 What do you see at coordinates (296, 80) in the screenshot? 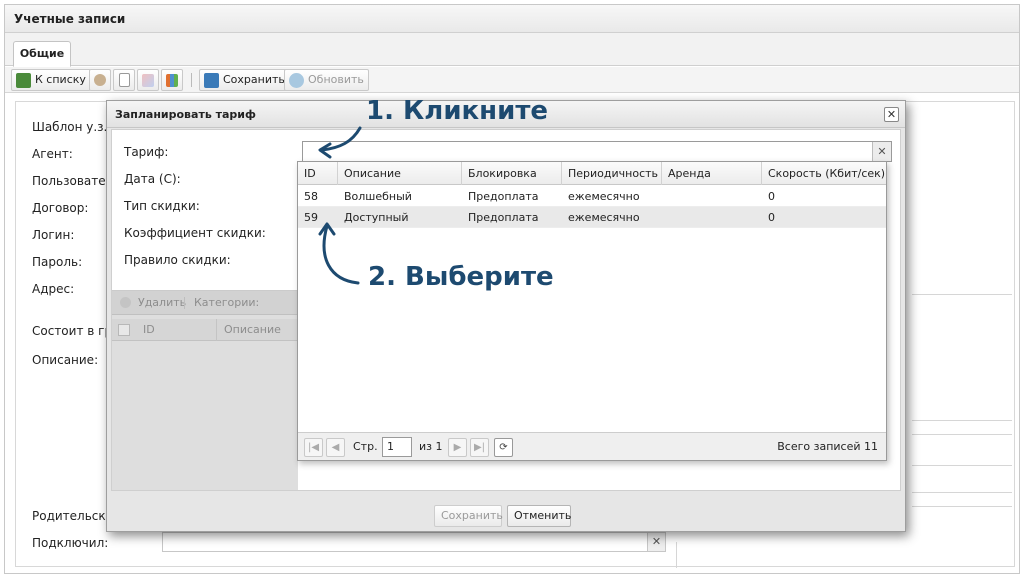
I see `refresh-icon` at bounding box center [296, 80].